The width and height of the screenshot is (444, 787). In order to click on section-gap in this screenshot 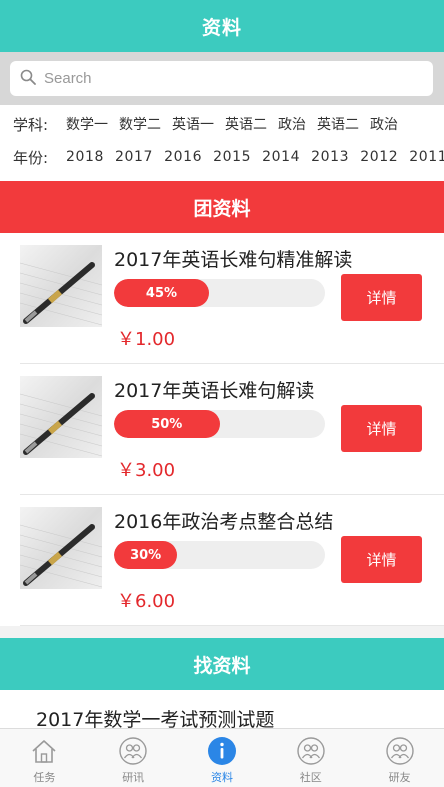, I will do `click(222, 632)`.